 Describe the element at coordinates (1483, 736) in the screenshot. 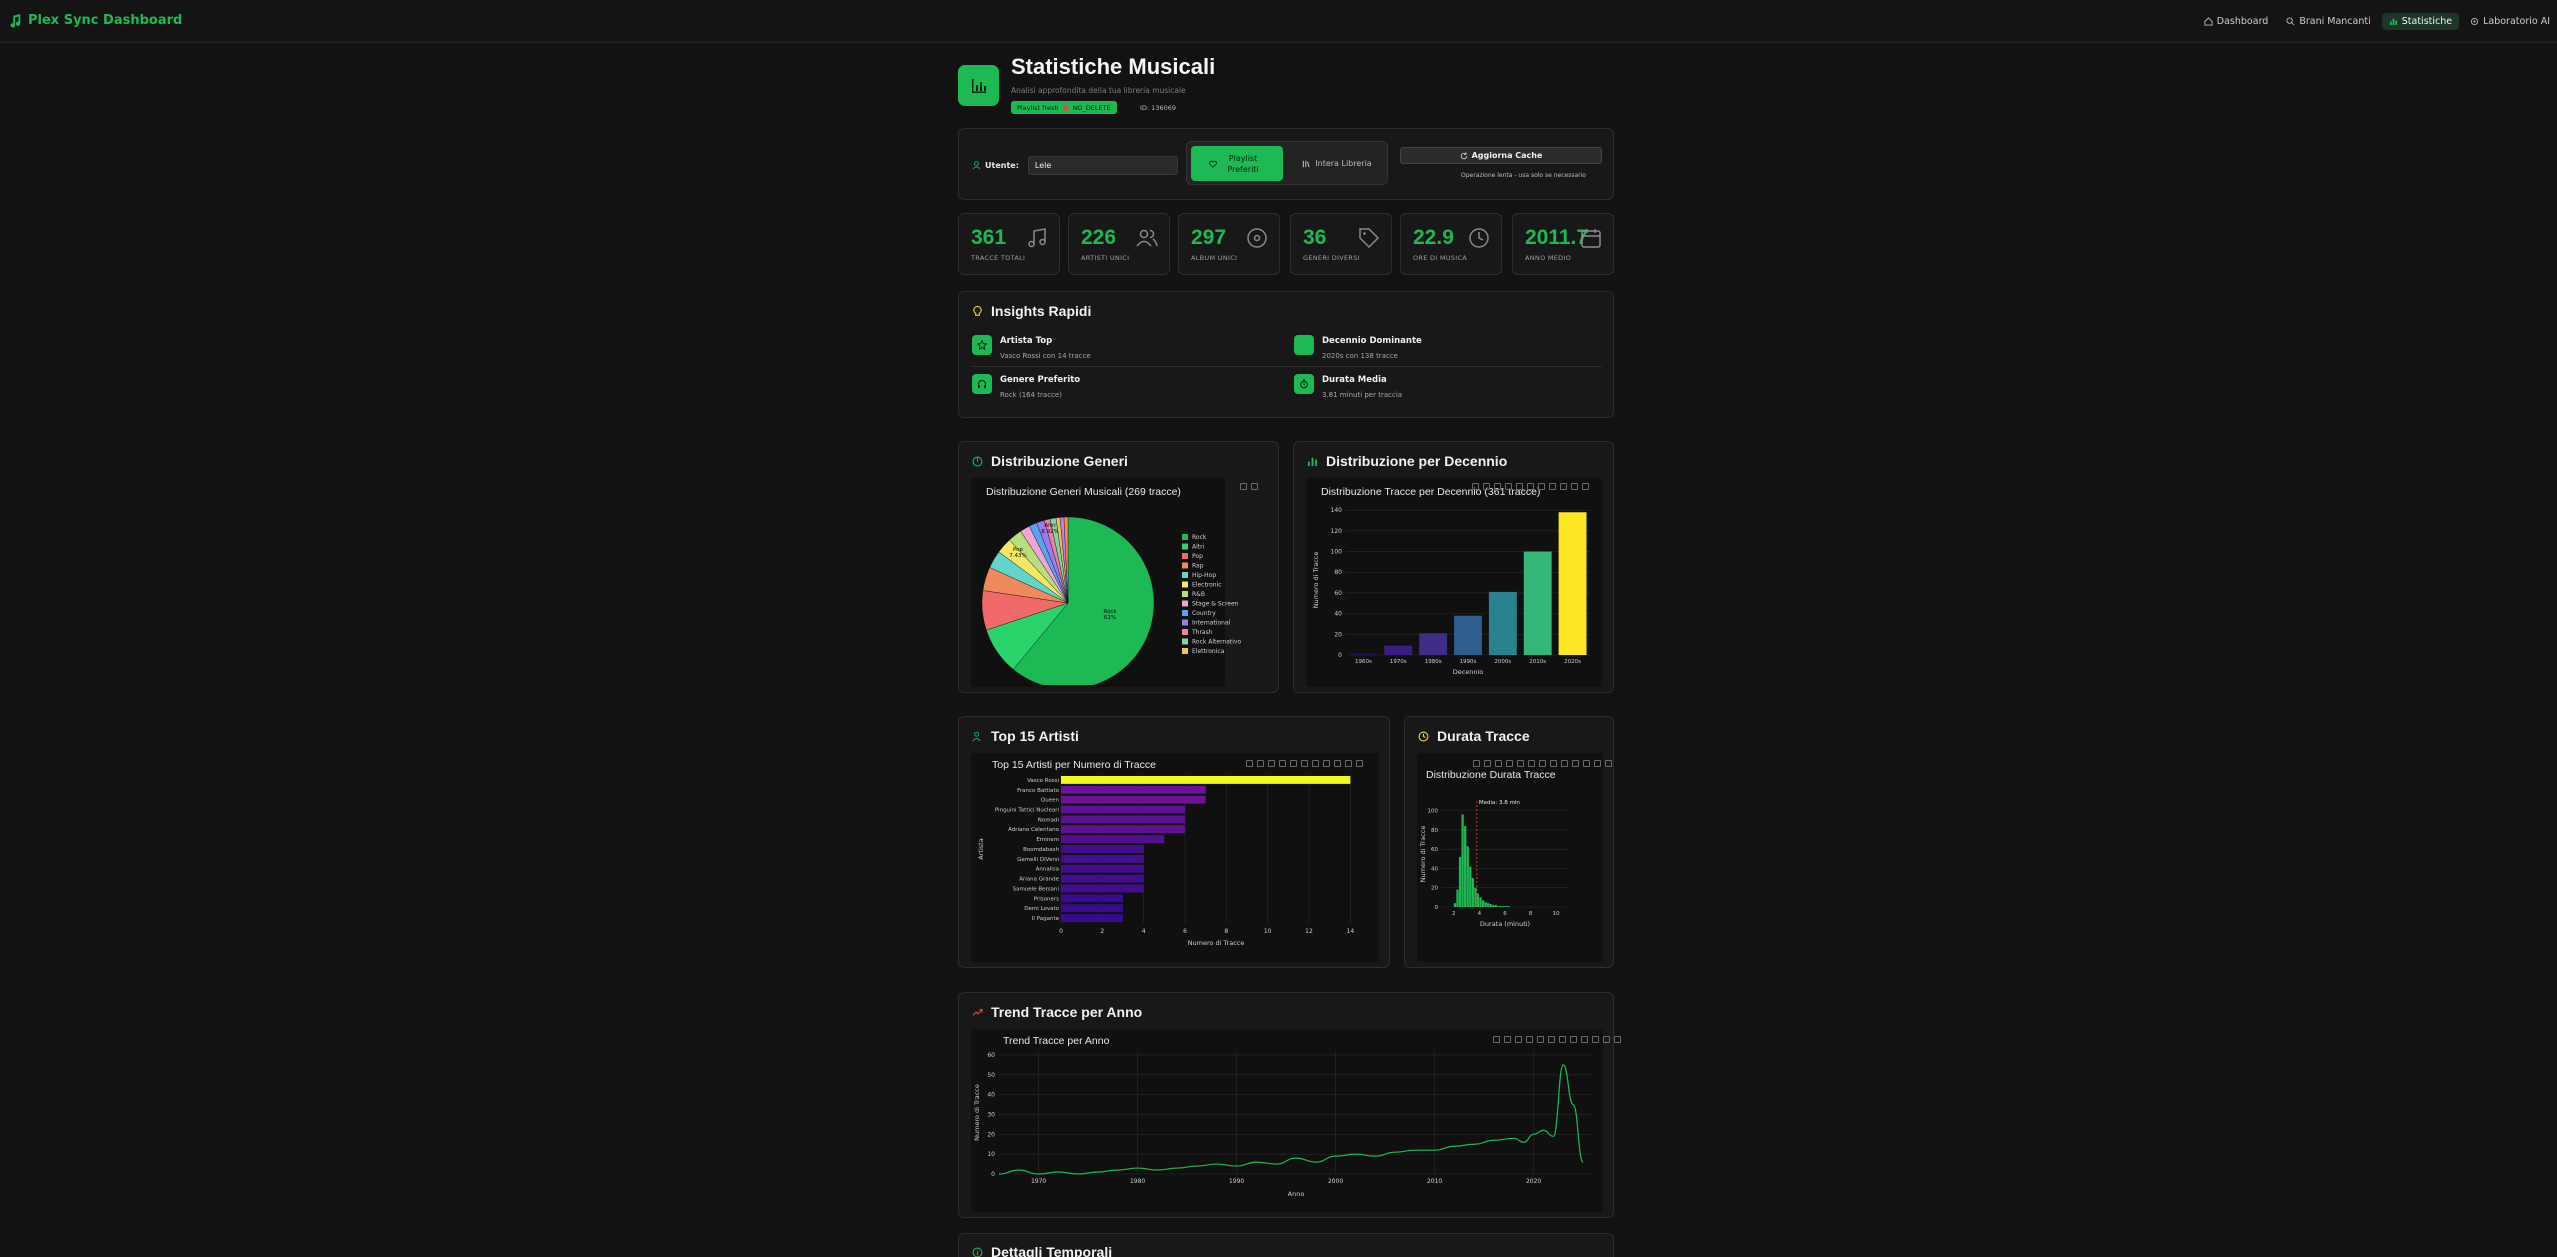

I see `durations-title: Durata Tracce` at that location.